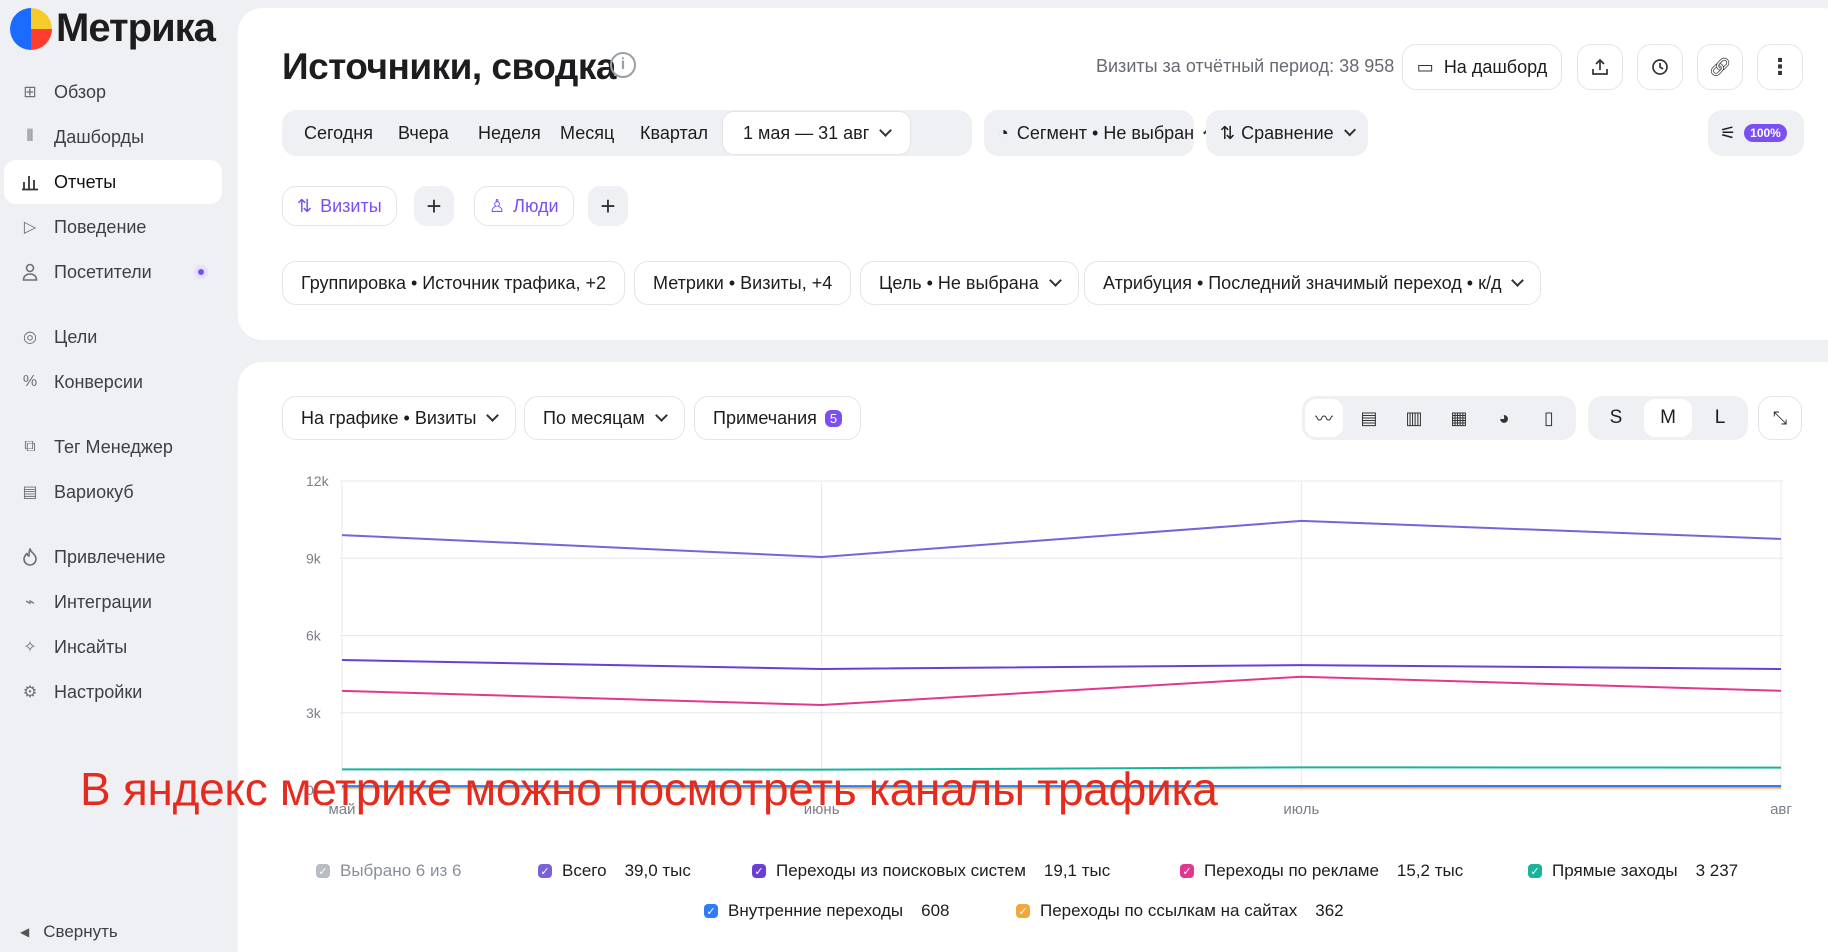  I want to click on sampling-settings-button: ⚟ 100%, so click(1756, 133).